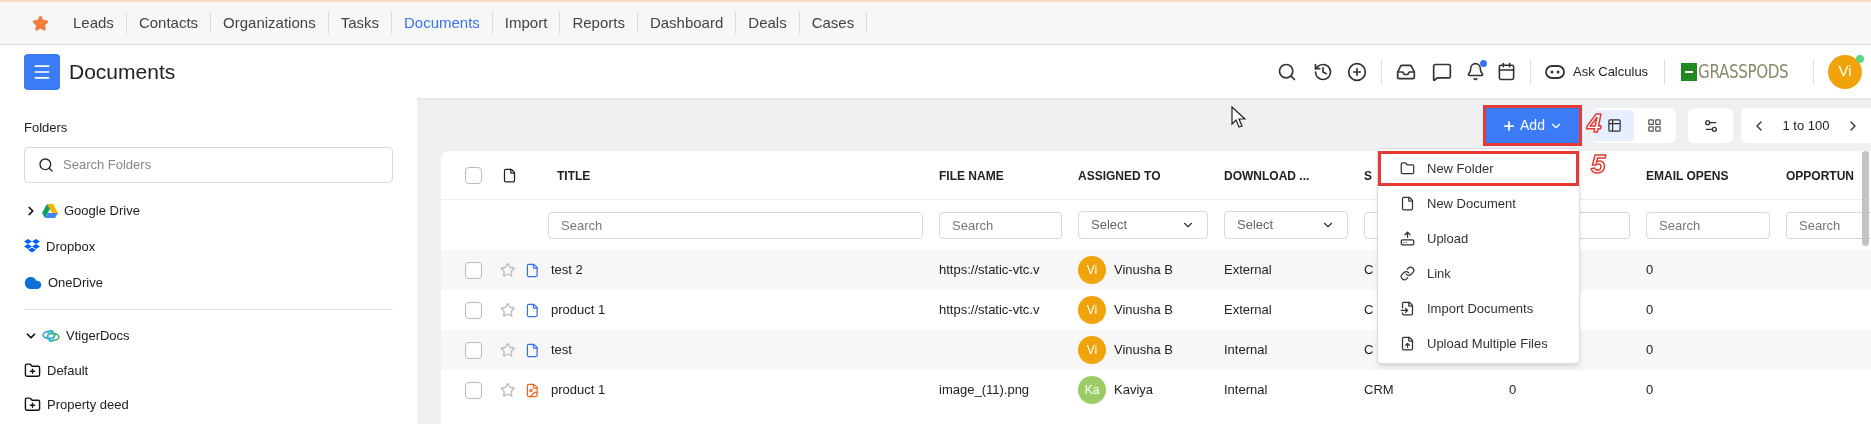 This screenshot has width=1871, height=424. What do you see at coordinates (1689, 71) in the screenshot?
I see `logo-mark-icon` at bounding box center [1689, 71].